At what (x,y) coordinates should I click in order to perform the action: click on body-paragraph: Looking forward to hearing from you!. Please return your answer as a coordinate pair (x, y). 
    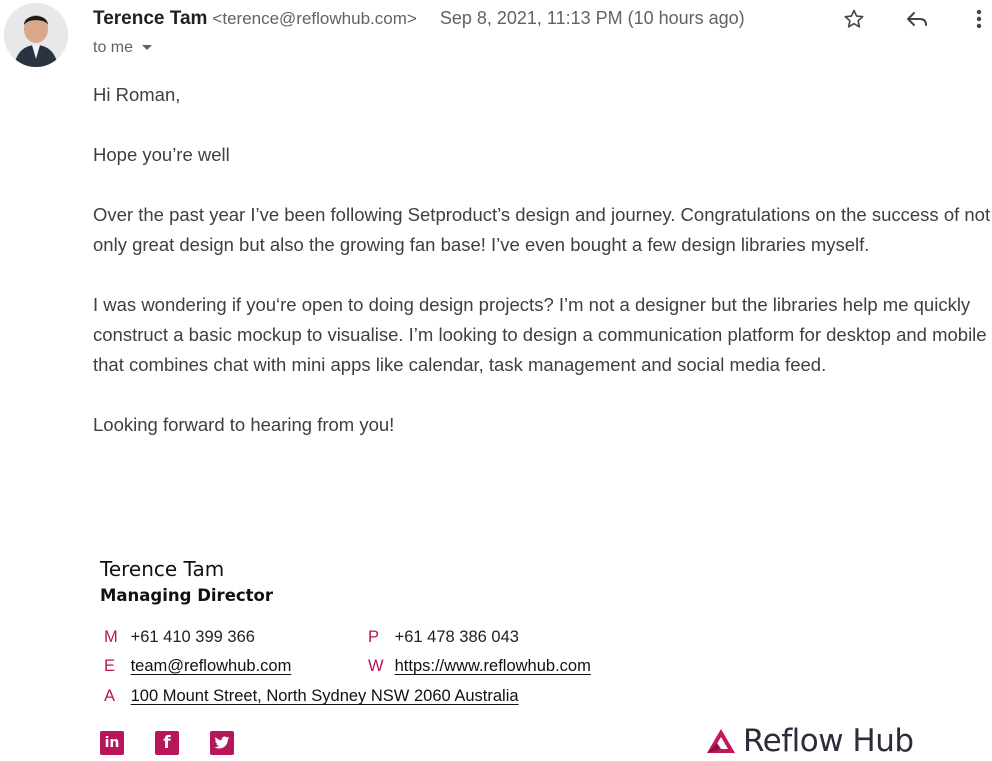
    Looking at the image, I should click on (244, 424).